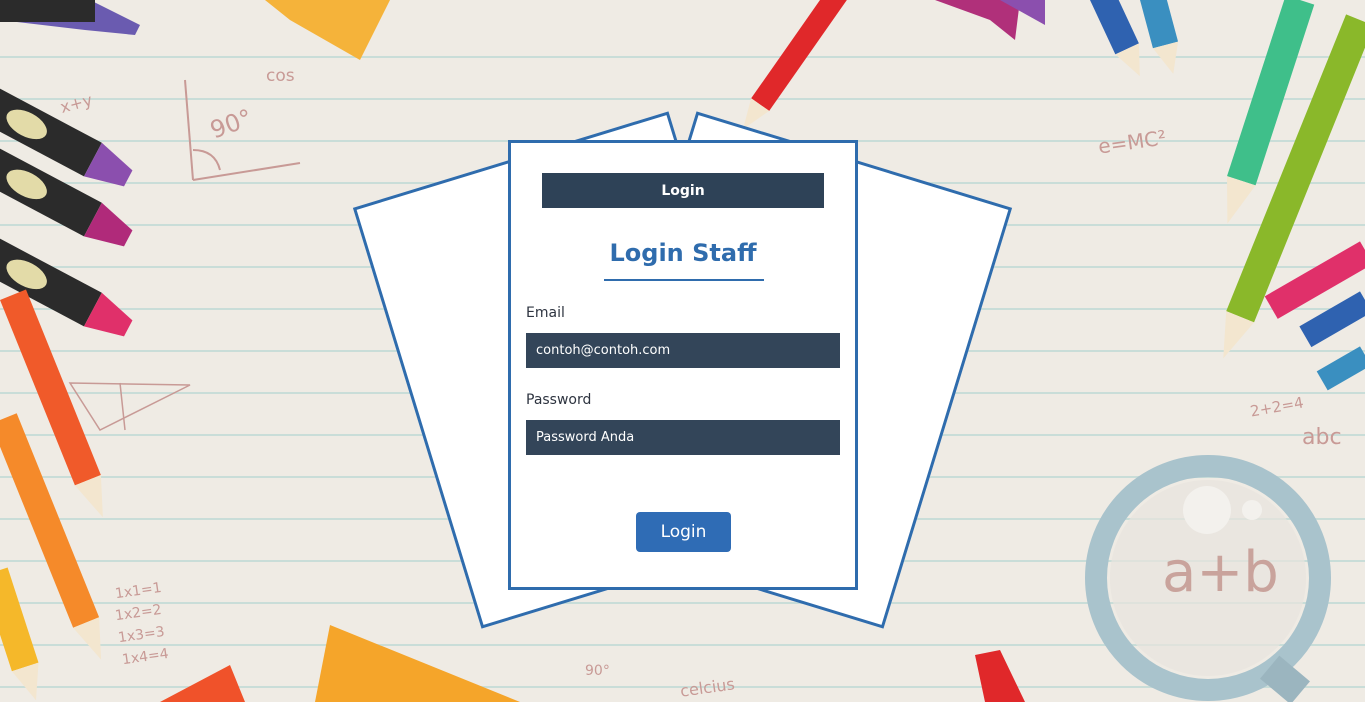  What do you see at coordinates (683, 437) in the screenshot?
I see `password-field: Password Anda` at bounding box center [683, 437].